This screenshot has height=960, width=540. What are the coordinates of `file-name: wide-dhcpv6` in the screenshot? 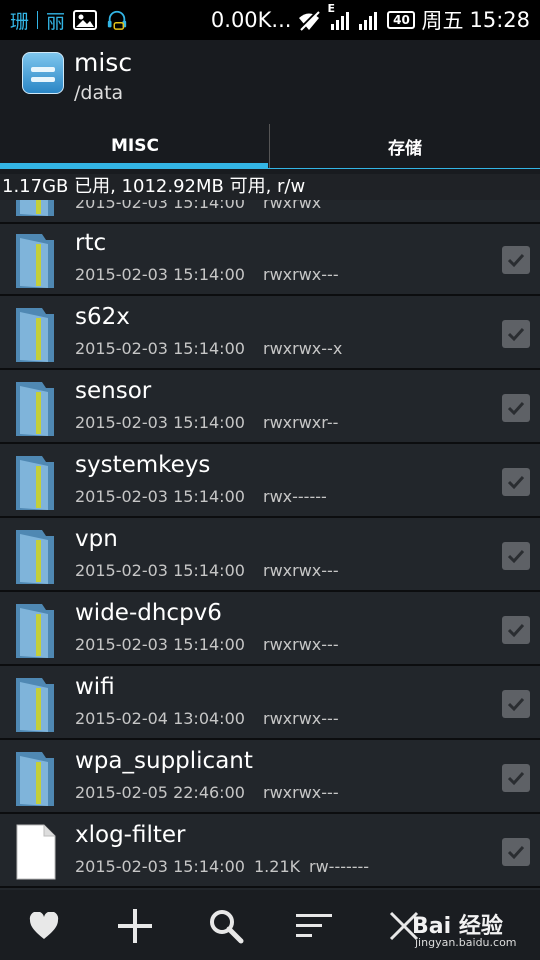 It's located at (148, 613).